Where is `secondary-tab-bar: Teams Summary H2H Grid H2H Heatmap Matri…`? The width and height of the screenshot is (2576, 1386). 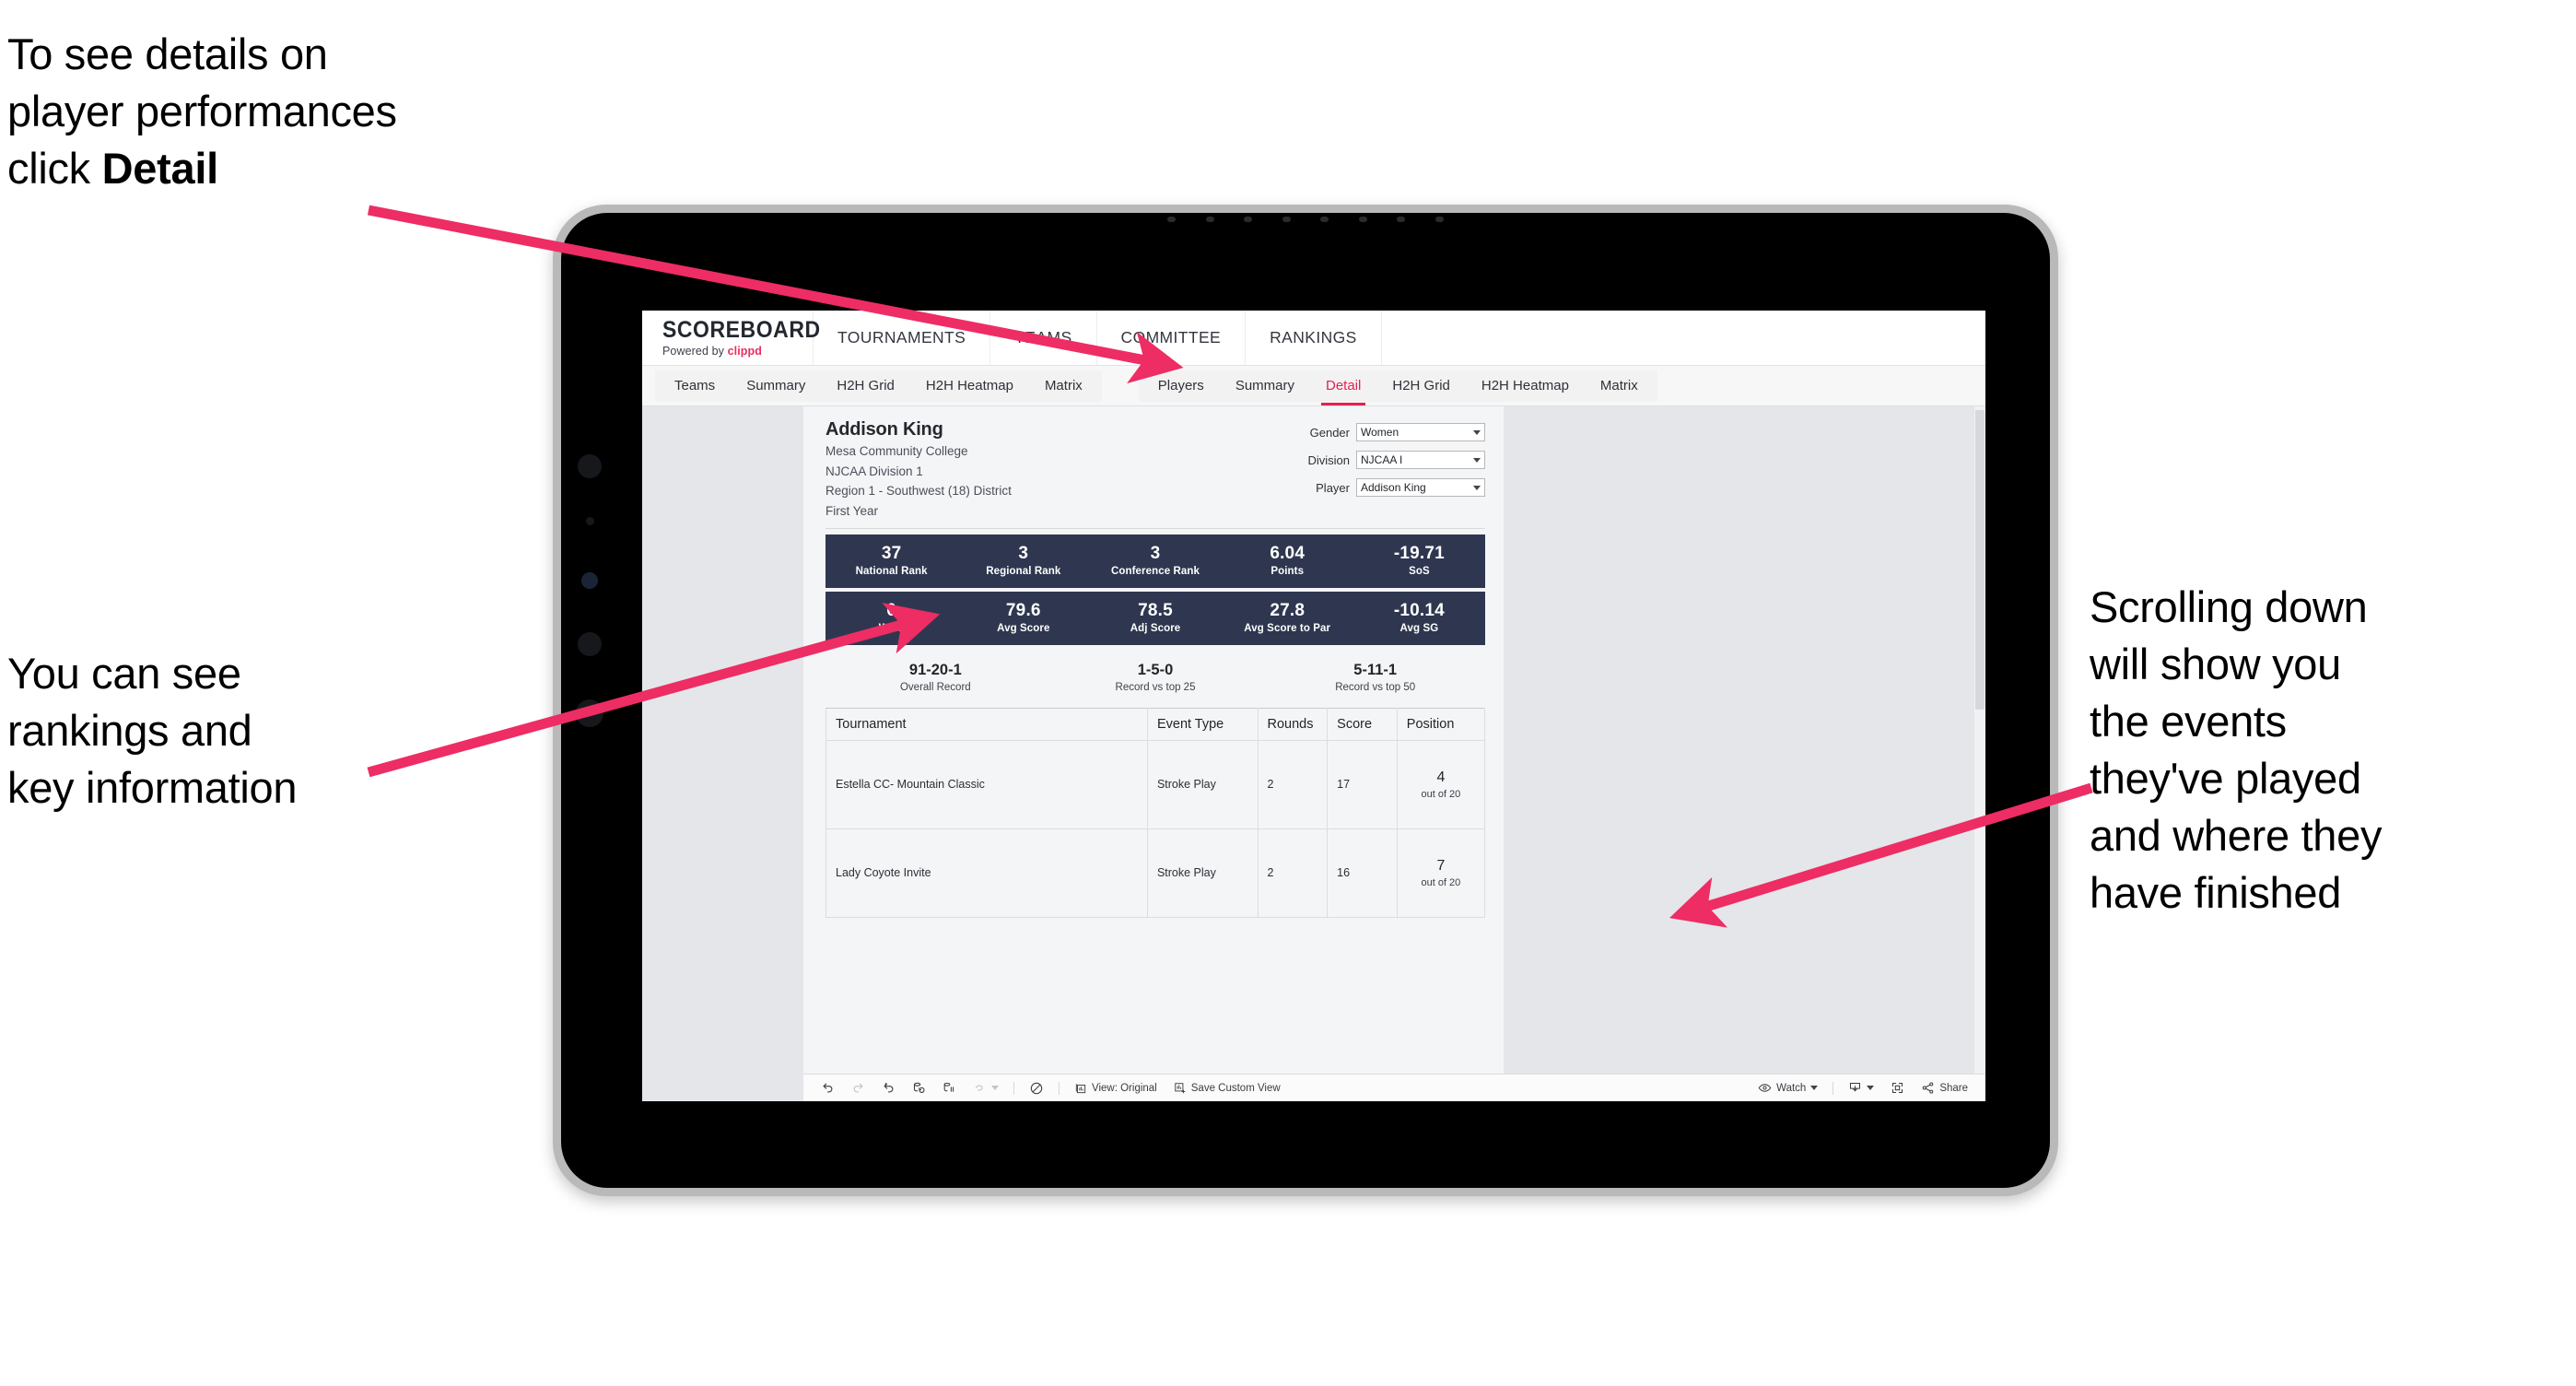 secondary-tab-bar: Teams Summary H2H Grid H2H Heatmap Matri… is located at coordinates (1313, 386).